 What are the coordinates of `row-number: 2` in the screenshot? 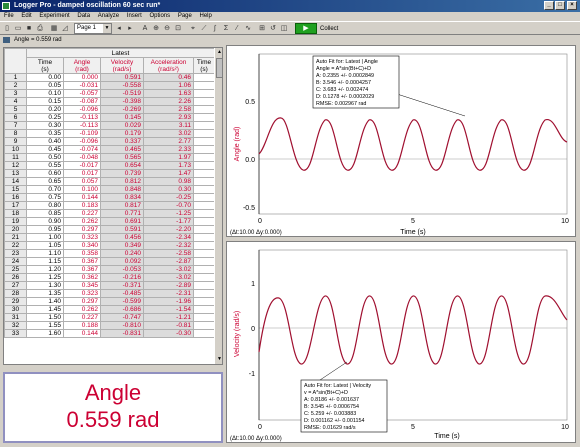 It's located at (15, 85).